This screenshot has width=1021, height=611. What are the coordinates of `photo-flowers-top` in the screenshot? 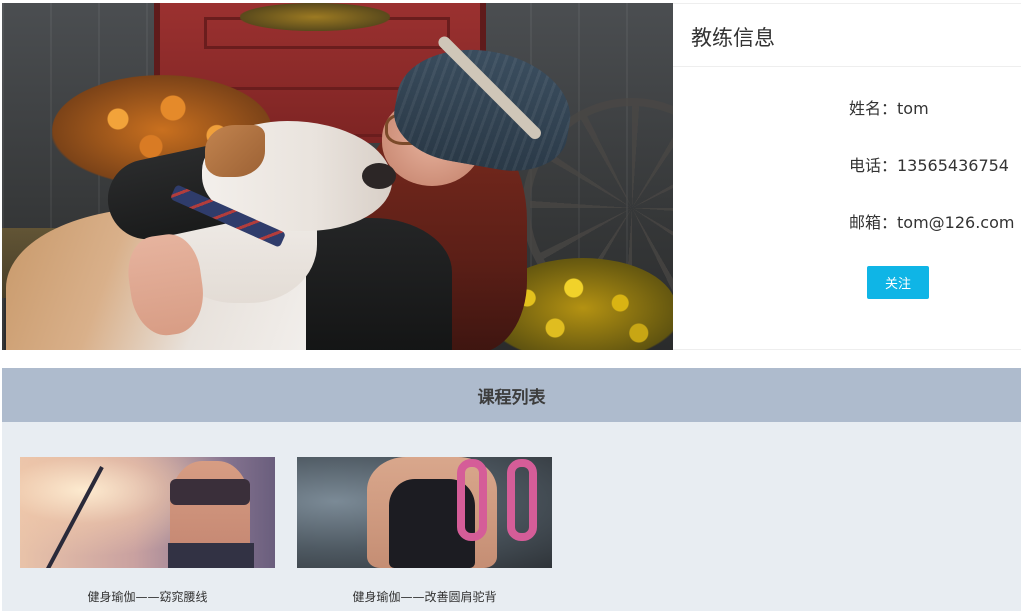 It's located at (315, 17).